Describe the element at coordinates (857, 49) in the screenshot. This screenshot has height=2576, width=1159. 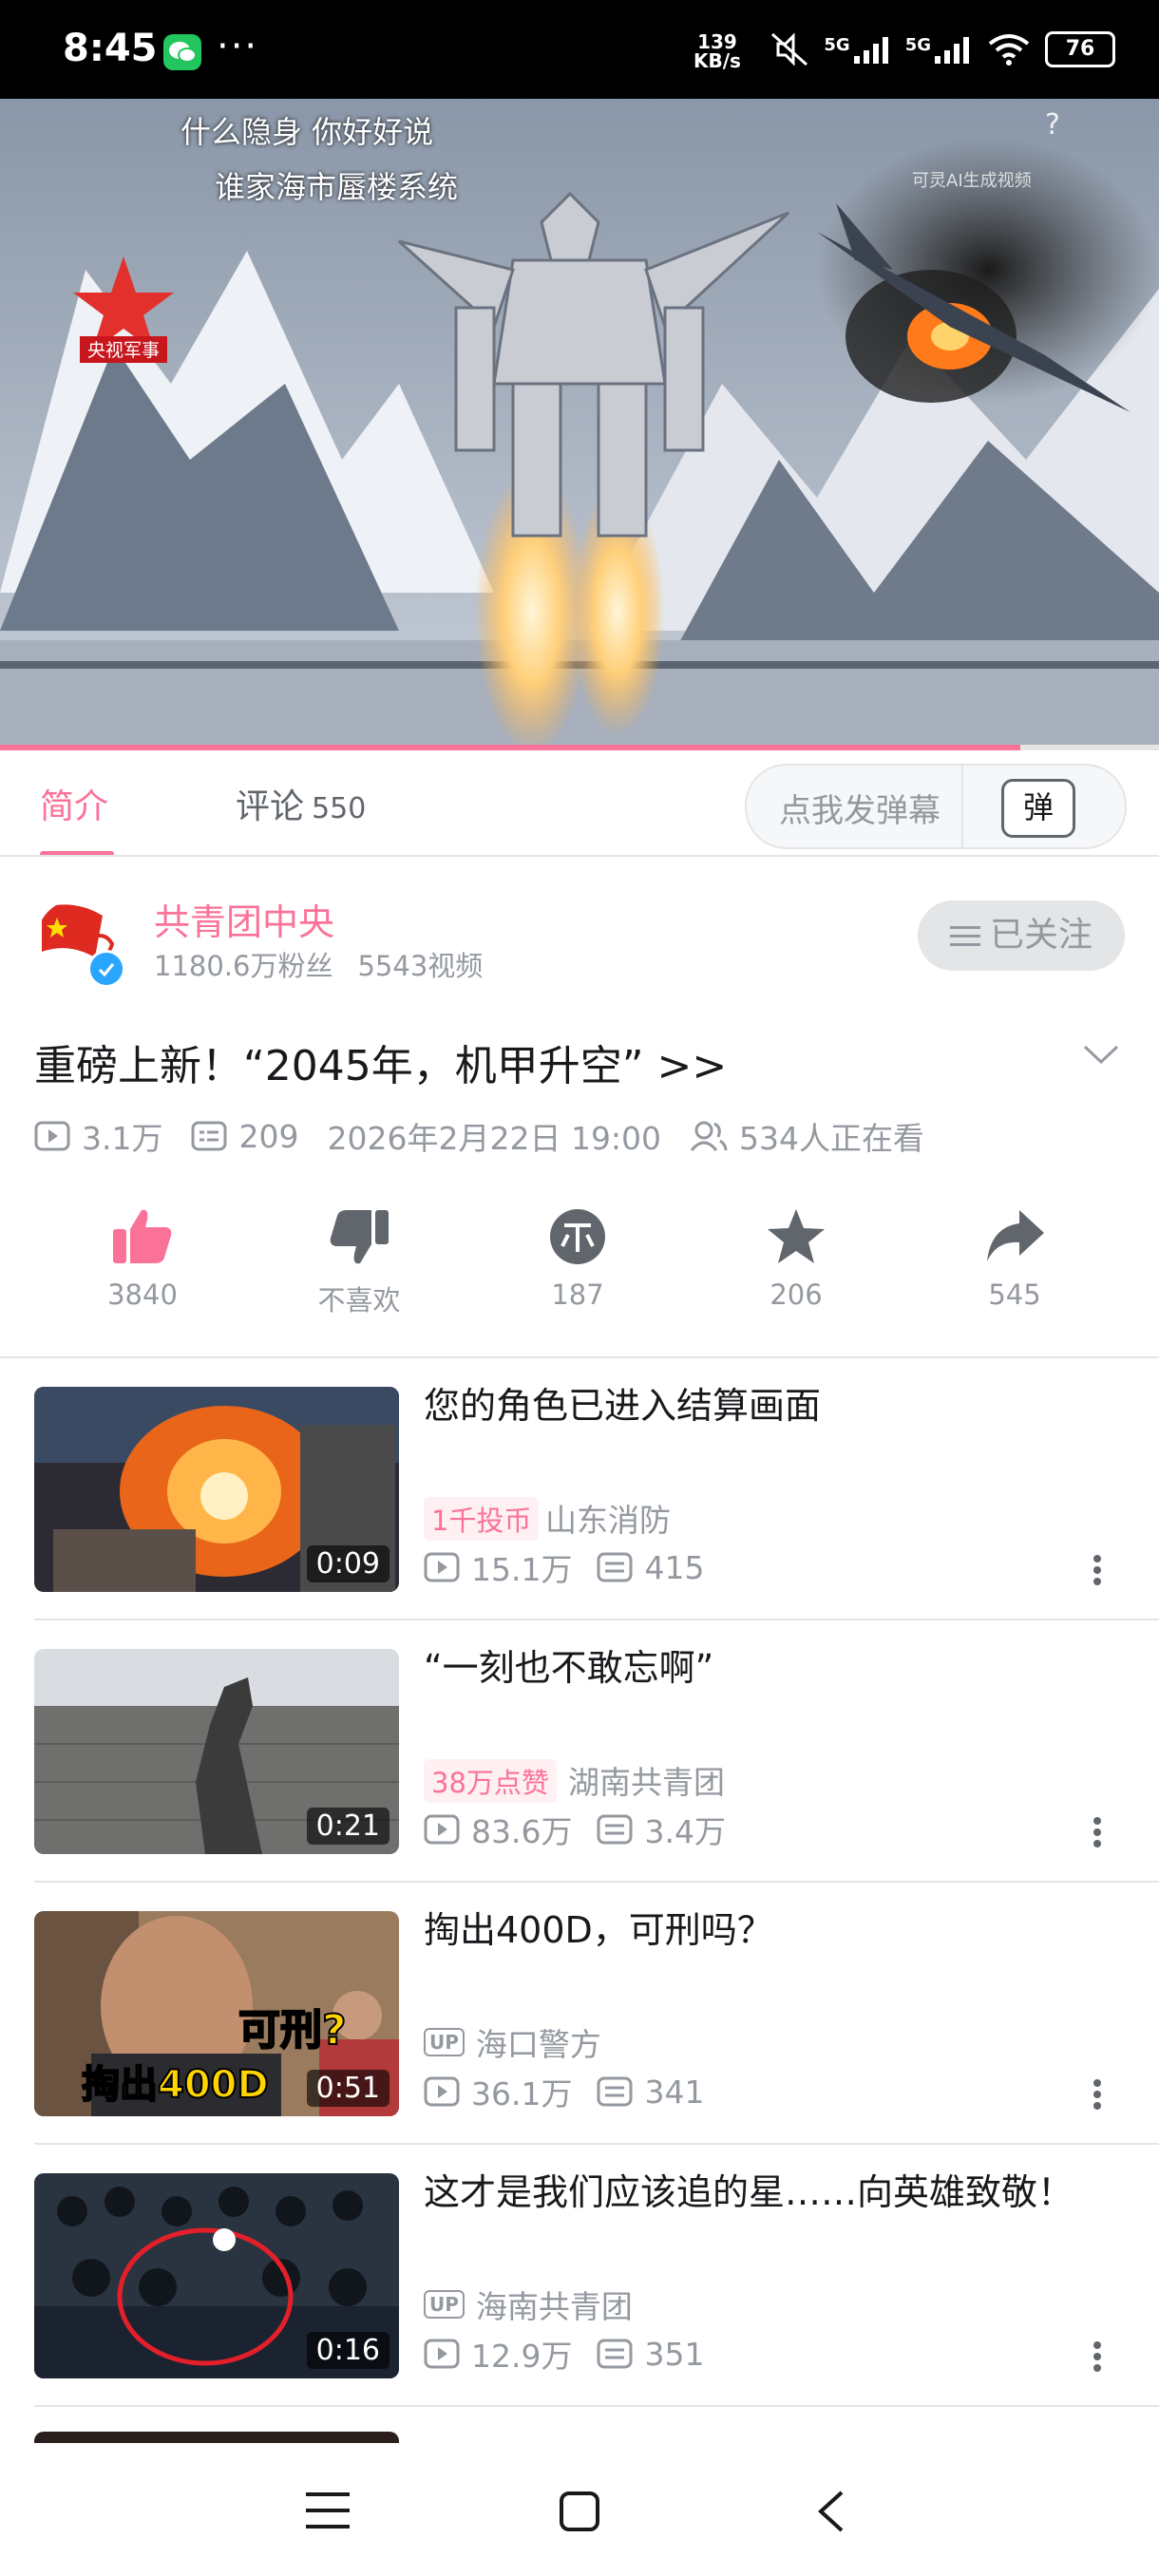
I see `signal-icon: 5G` at that location.